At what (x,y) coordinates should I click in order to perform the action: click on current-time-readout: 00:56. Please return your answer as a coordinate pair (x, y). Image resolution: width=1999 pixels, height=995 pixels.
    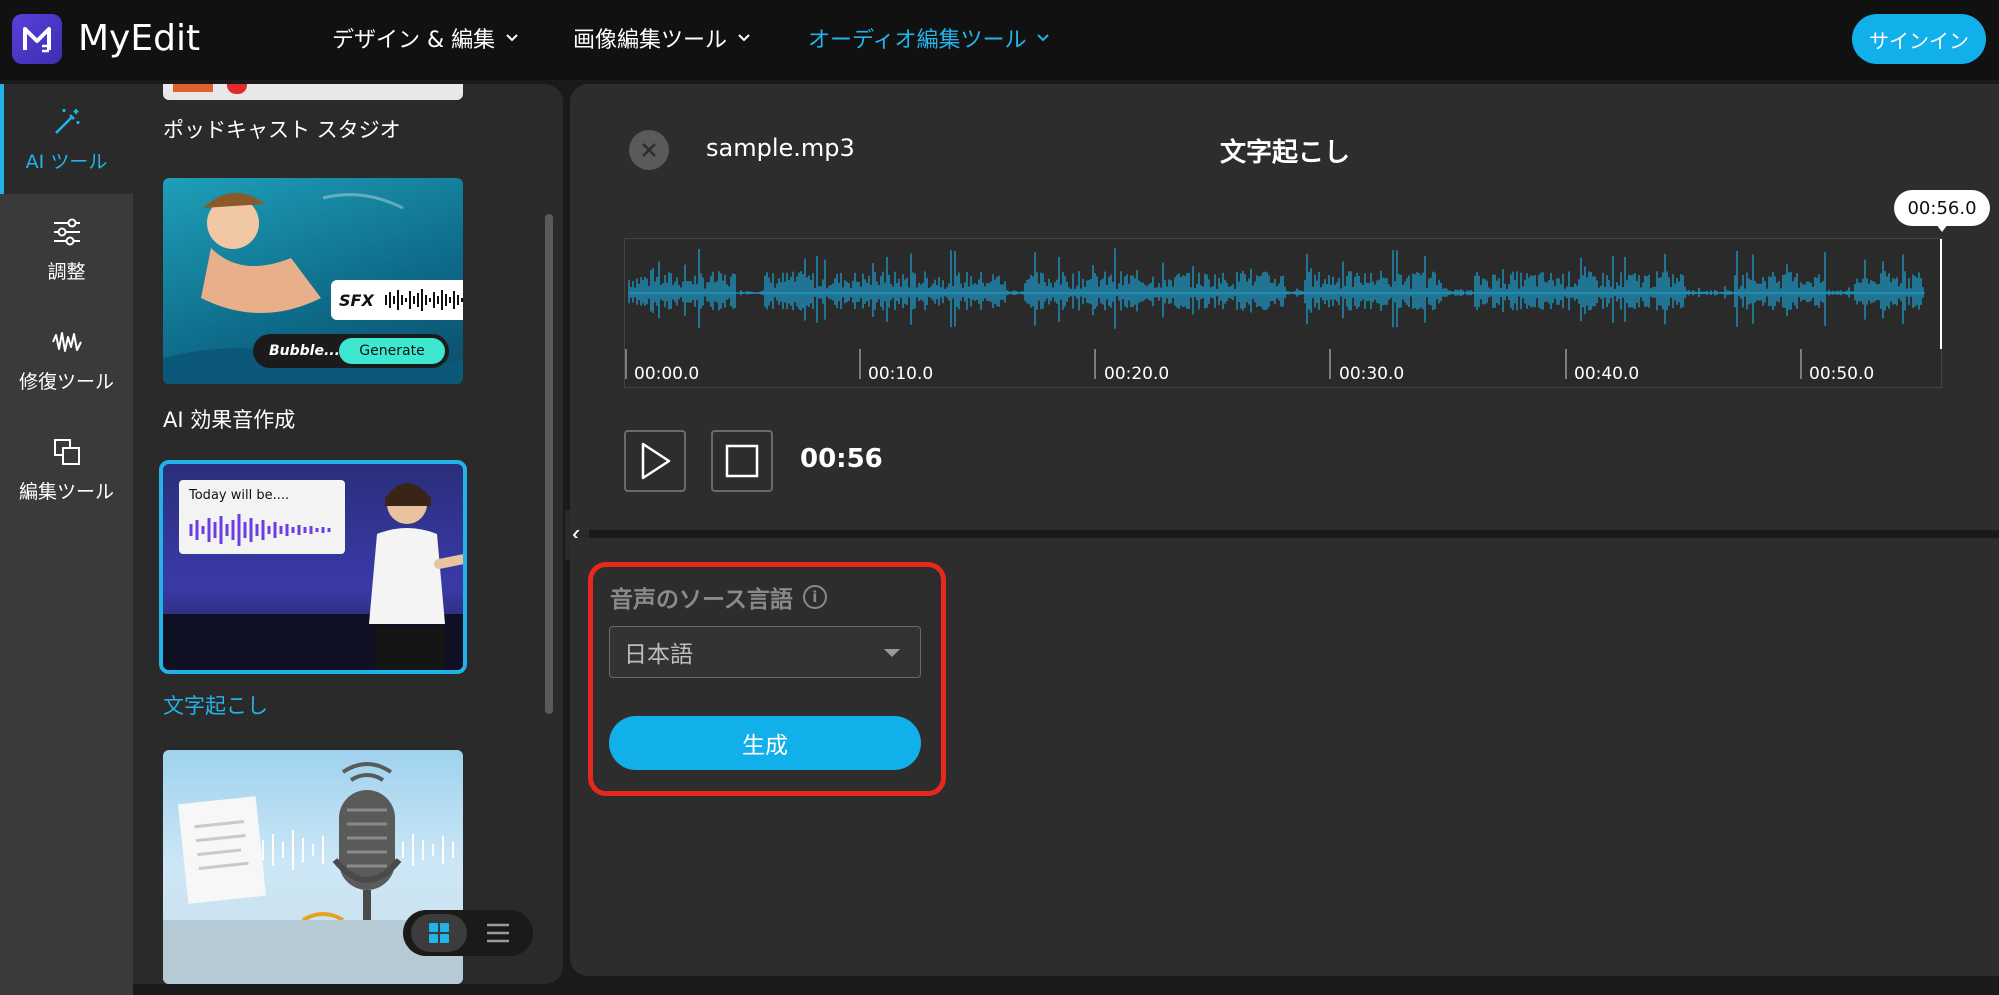
    Looking at the image, I should click on (841, 459).